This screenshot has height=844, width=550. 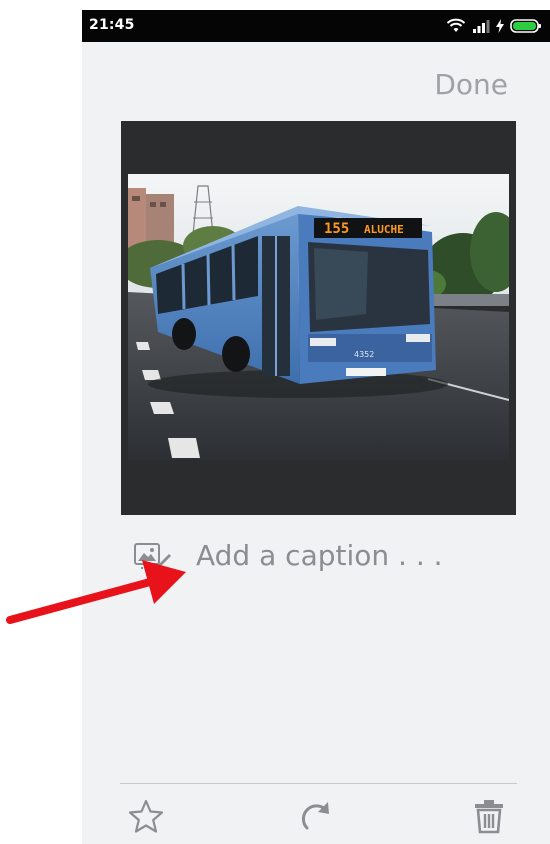 What do you see at coordinates (318, 783) in the screenshot?
I see `toolbar-divider` at bounding box center [318, 783].